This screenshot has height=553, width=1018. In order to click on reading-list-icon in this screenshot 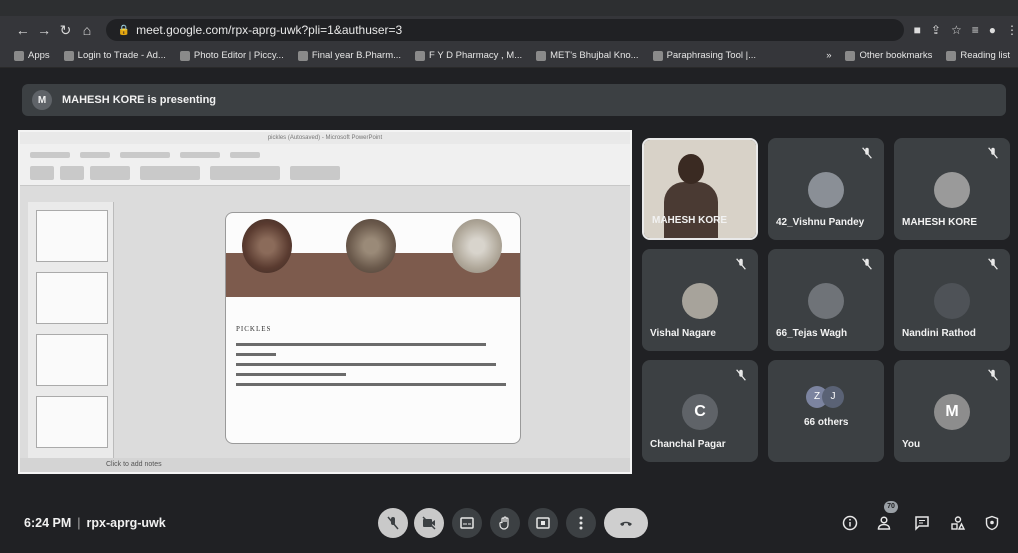, I will do `click(951, 55)`.